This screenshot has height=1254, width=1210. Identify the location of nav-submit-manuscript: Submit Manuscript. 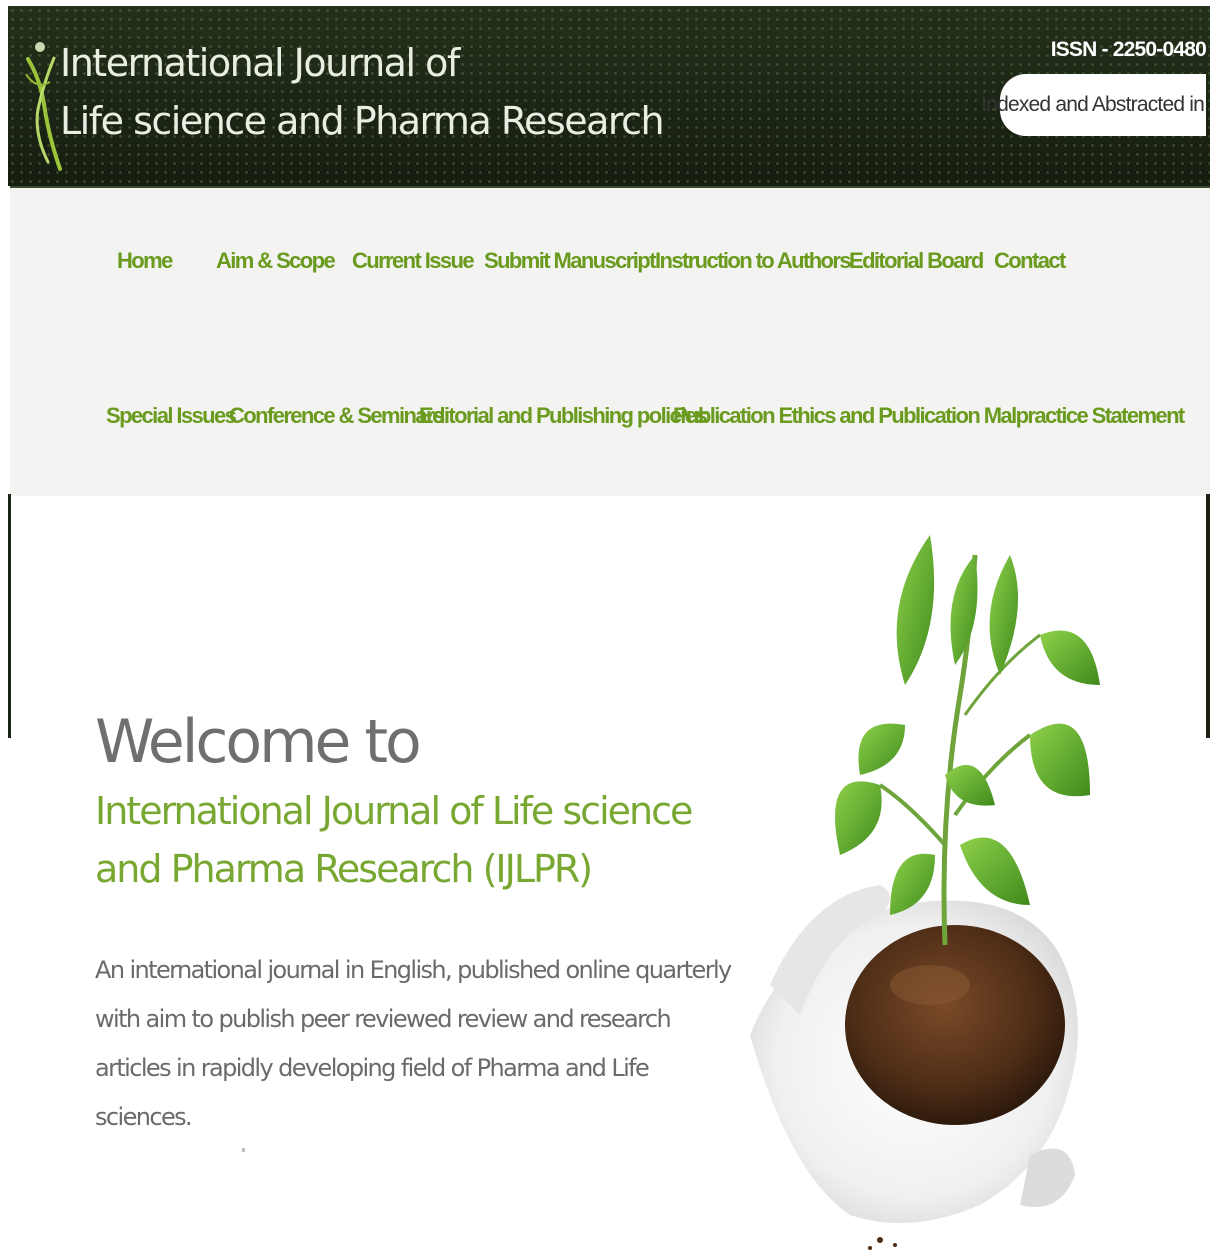
(570, 261).